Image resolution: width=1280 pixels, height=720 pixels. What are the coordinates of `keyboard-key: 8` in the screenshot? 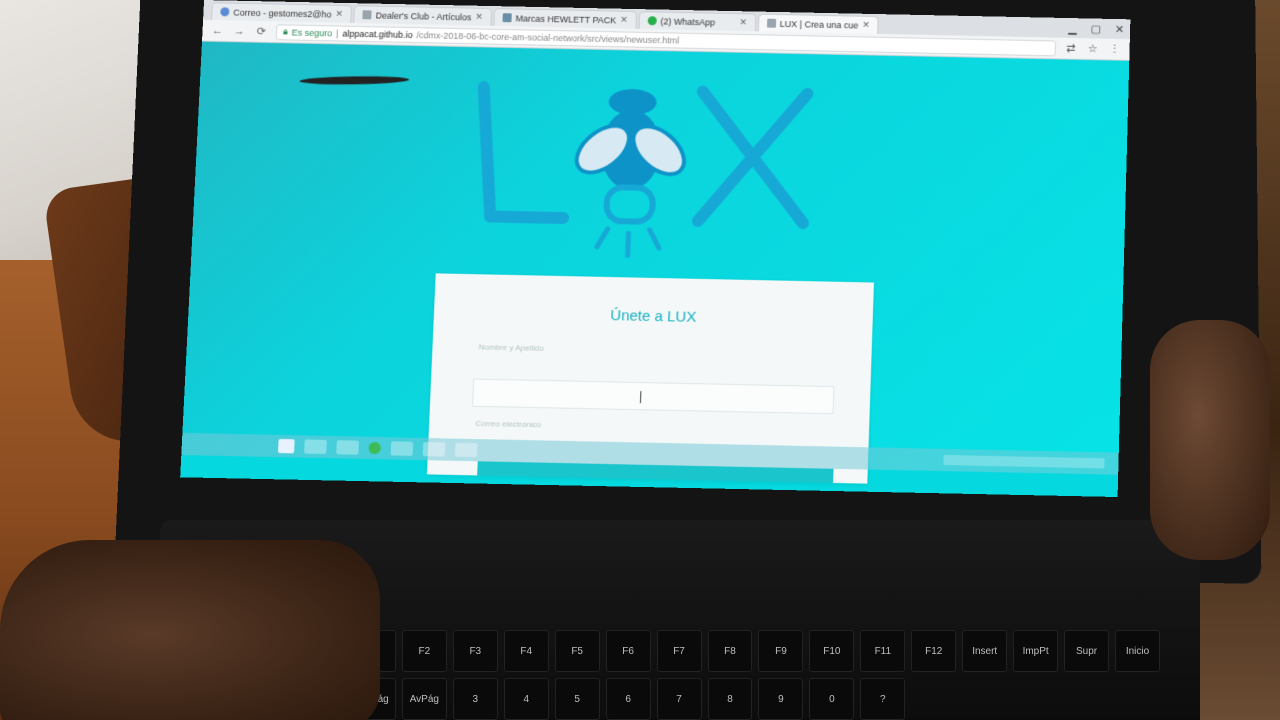 It's located at (730, 699).